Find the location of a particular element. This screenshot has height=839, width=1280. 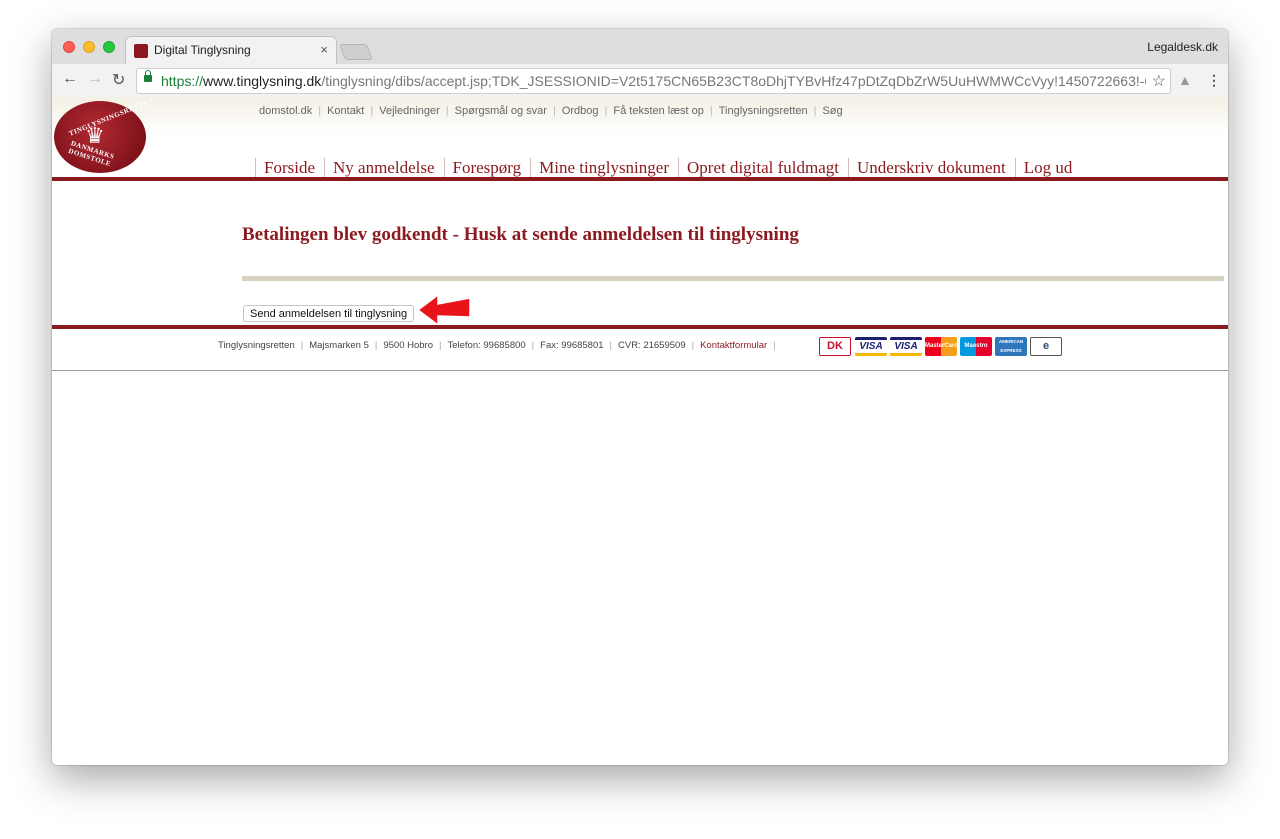

footer-fax: Fax: 99685801 is located at coordinates (572, 345).